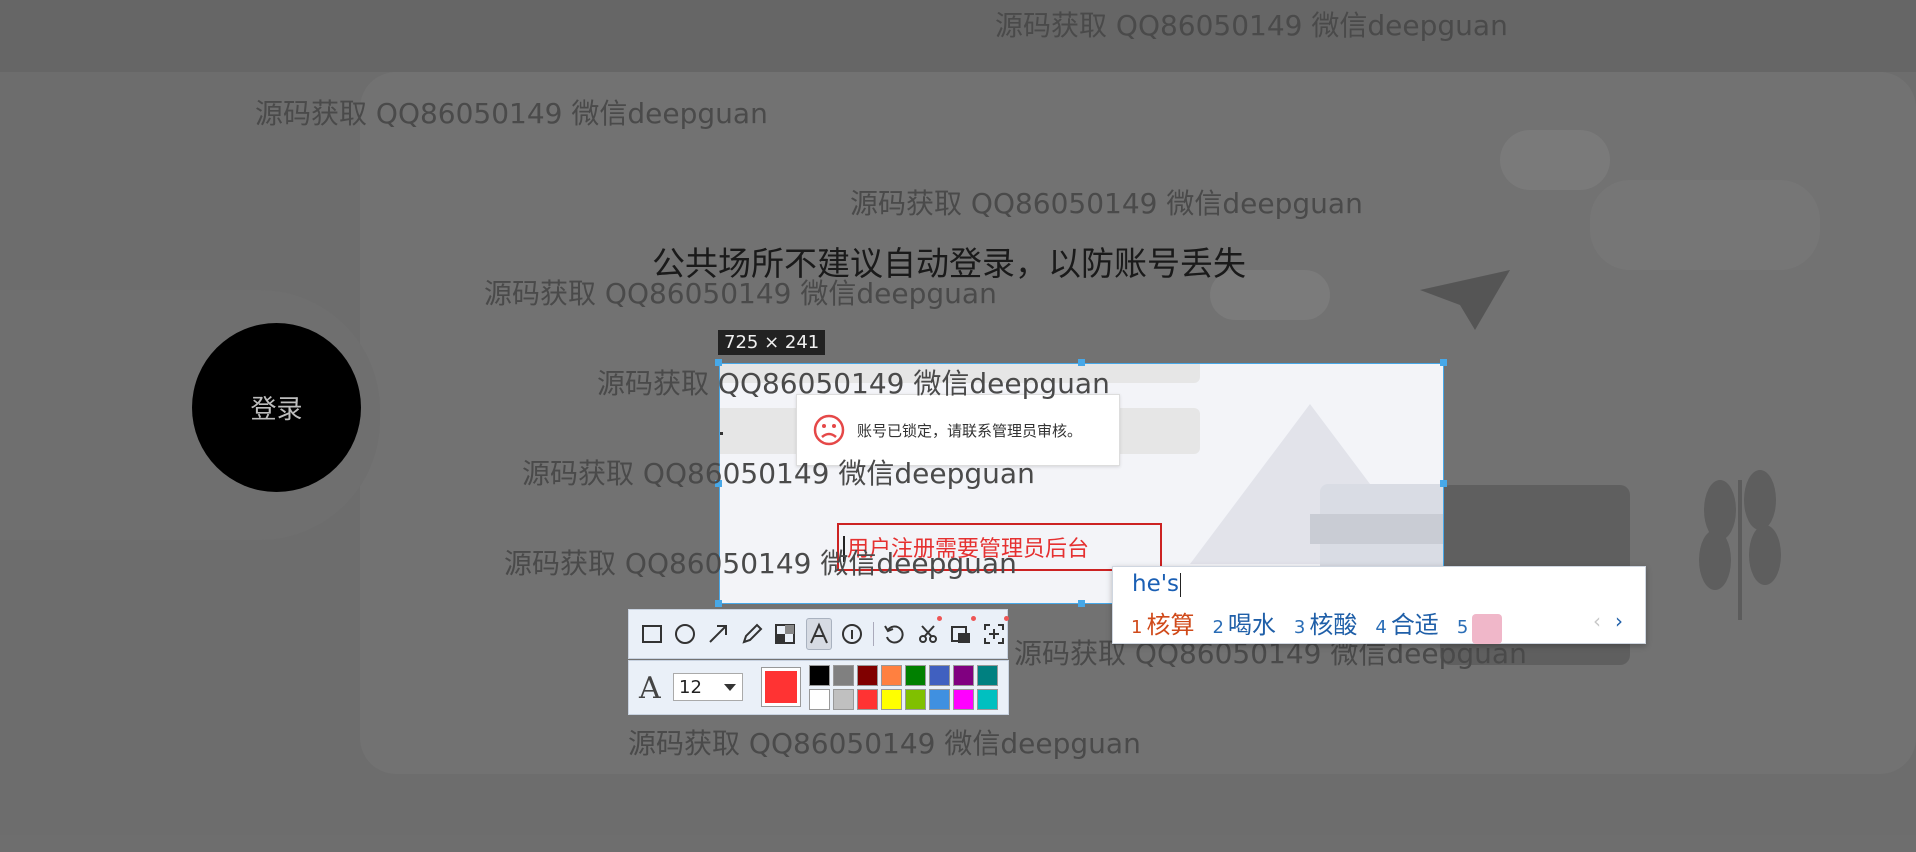 The image size is (1916, 852). What do you see at coordinates (1181, 584) in the screenshot?
I see `ime-caret` at bounding box center [1181, 584].